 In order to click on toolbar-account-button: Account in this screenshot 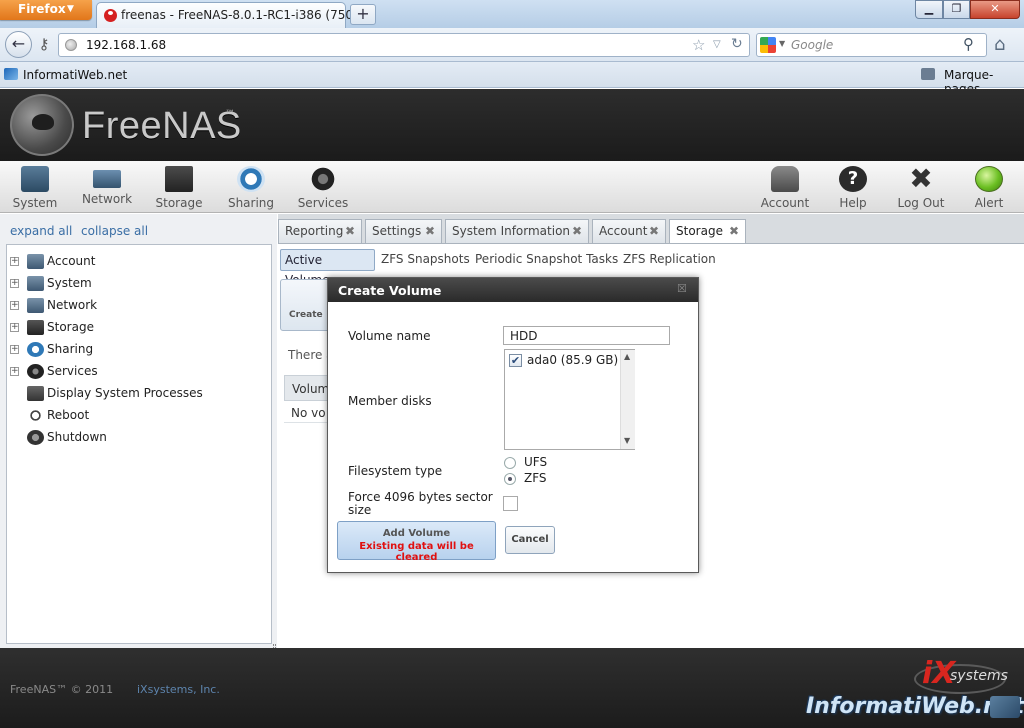, I will do `click(785, 188)`.